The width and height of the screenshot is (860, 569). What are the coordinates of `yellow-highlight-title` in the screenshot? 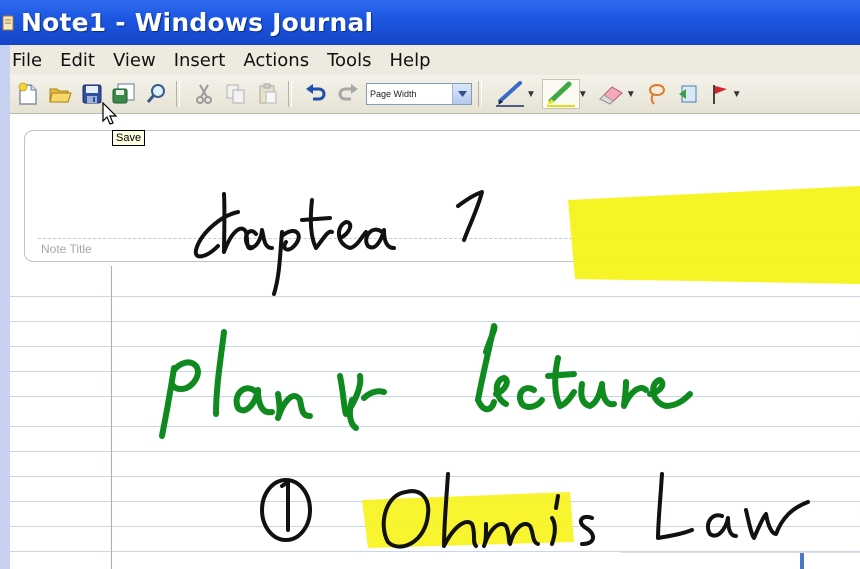 It's located at (714, 235).